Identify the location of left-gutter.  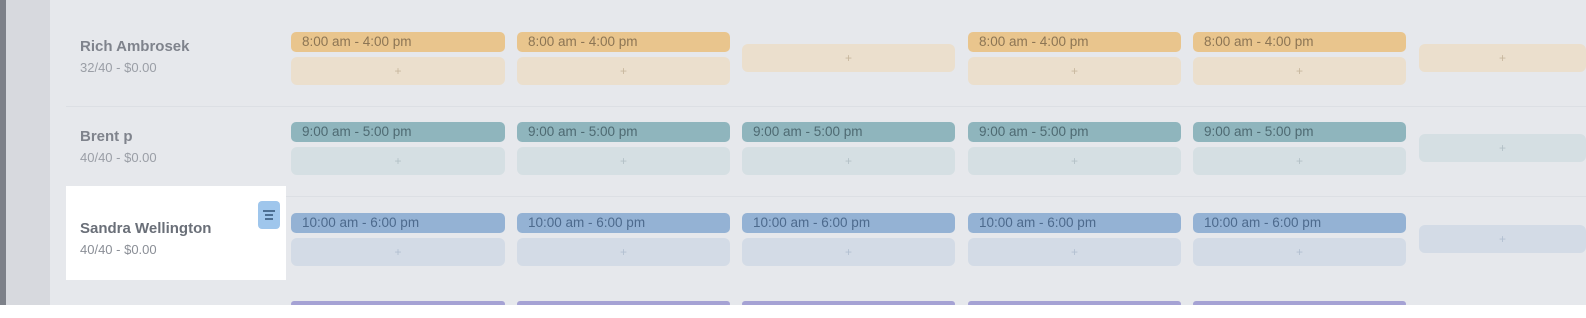
(28, 152).